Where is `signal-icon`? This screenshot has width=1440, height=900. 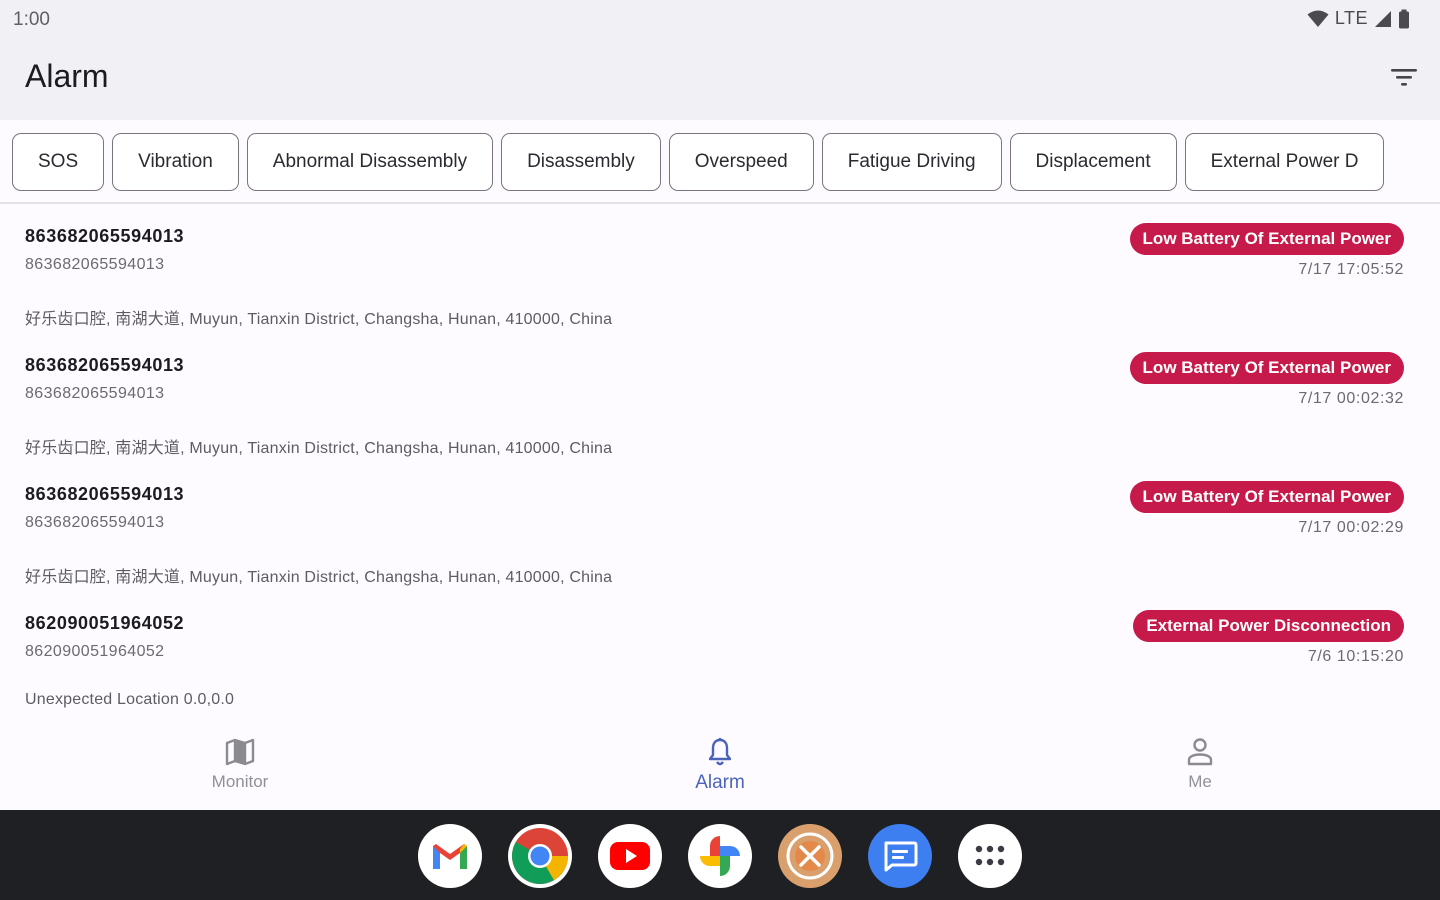
signal-icon is located at coordinates (1383, 19).